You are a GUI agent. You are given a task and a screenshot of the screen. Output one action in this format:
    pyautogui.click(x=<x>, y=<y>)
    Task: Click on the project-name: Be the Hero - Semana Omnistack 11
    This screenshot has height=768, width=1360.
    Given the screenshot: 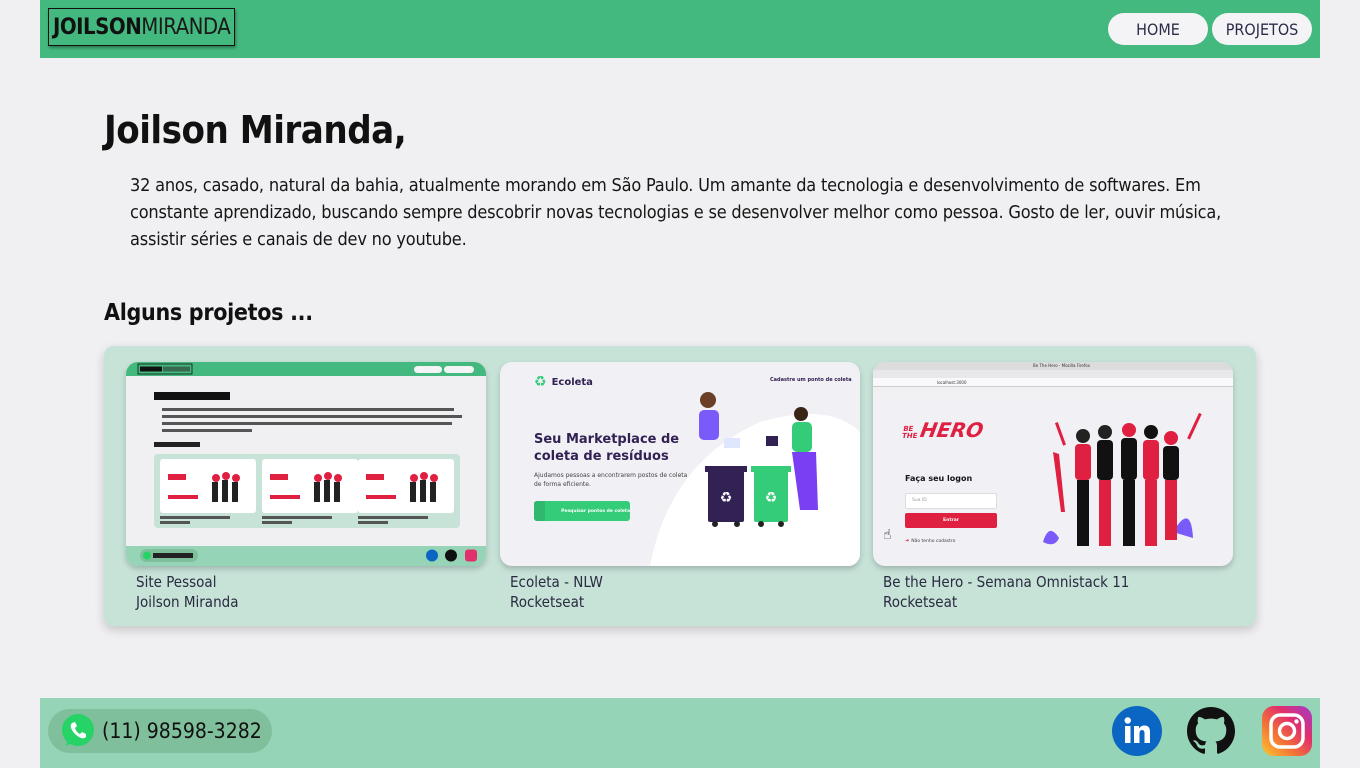 What is the action you would take?
    pyautogui.click(x=1006, y=582)
    